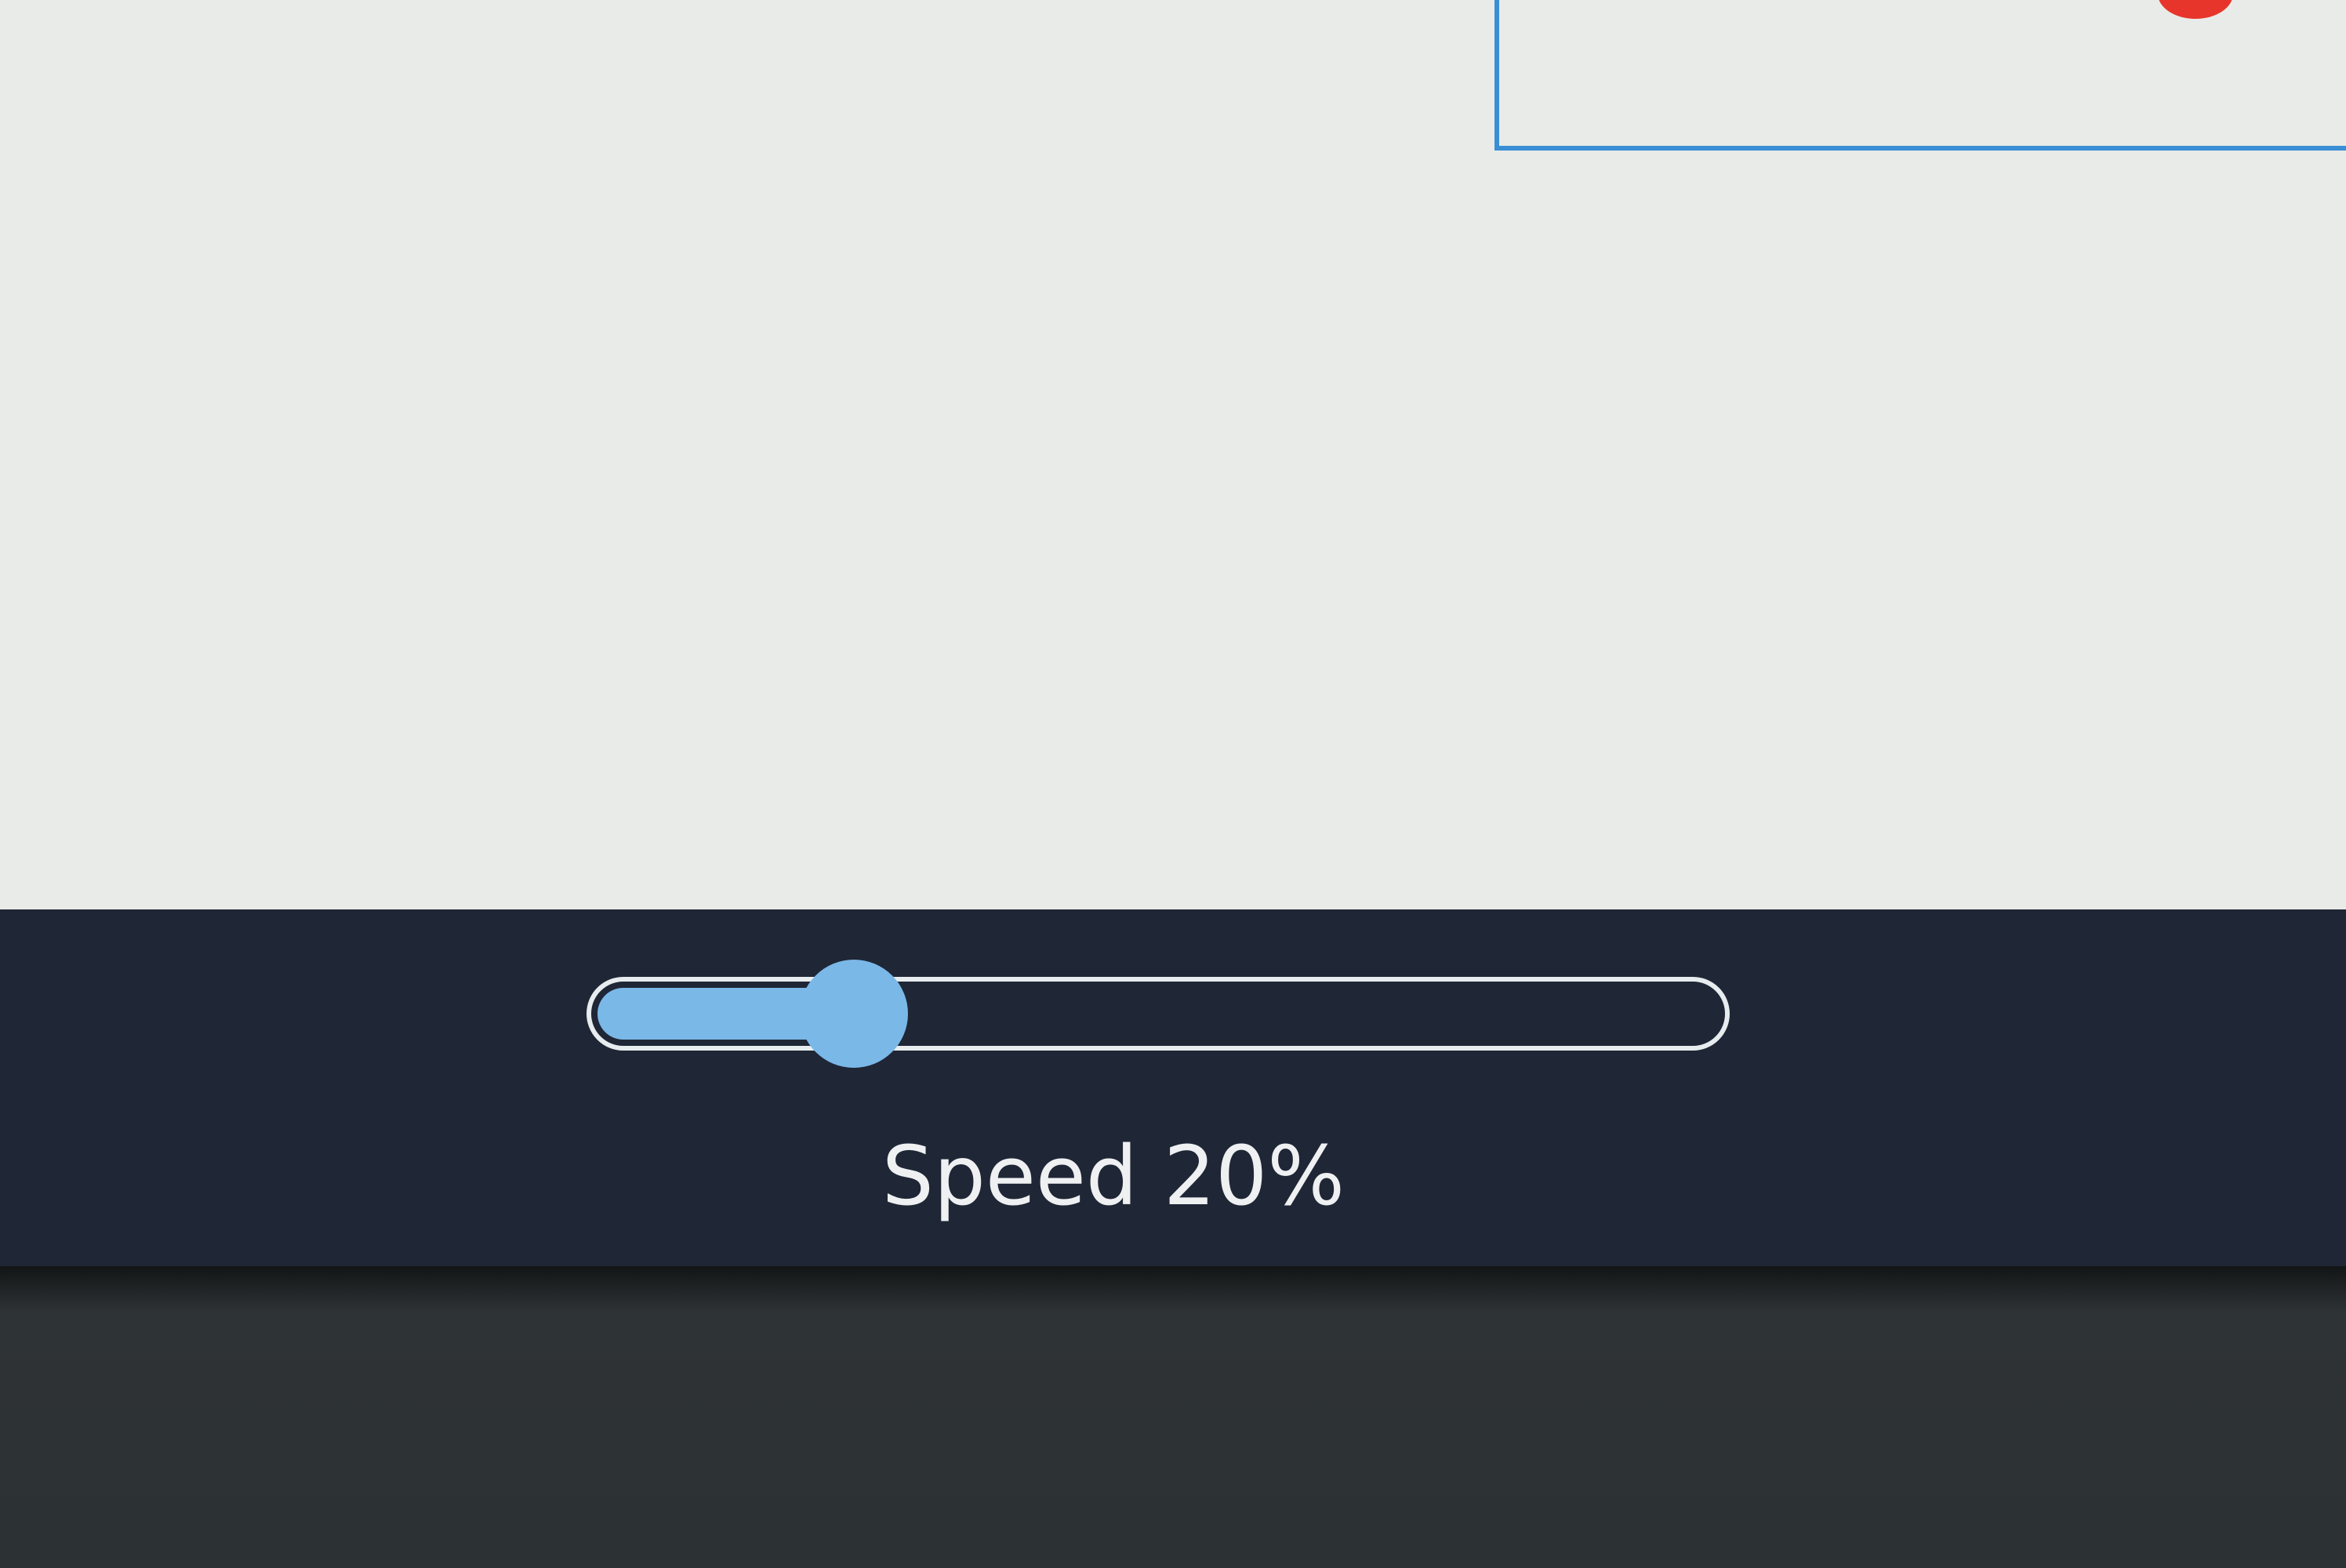 This screenshot has height=1568, width=2346. I want to click on blue-bordered-box, so click(1920, 75).